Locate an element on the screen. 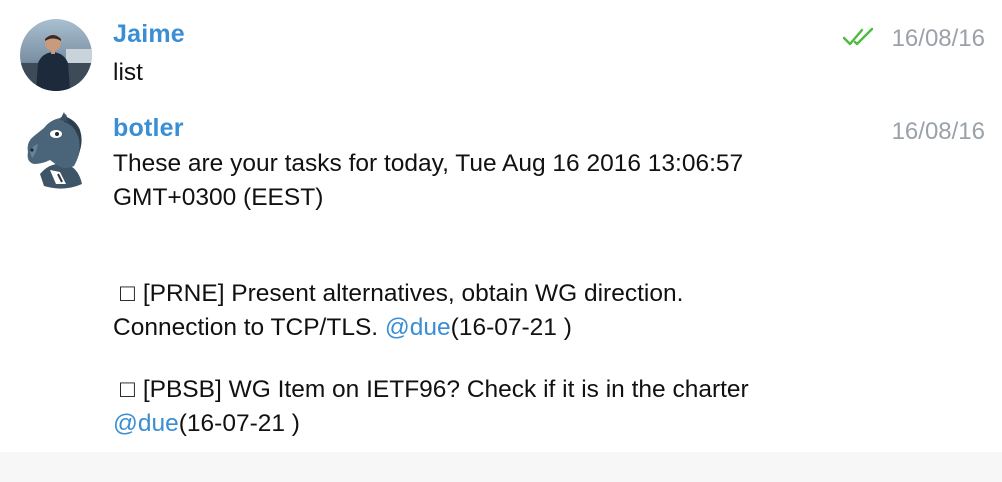 The image size is (1002, 482). avatar-botler is located at coordinates (56, 150).